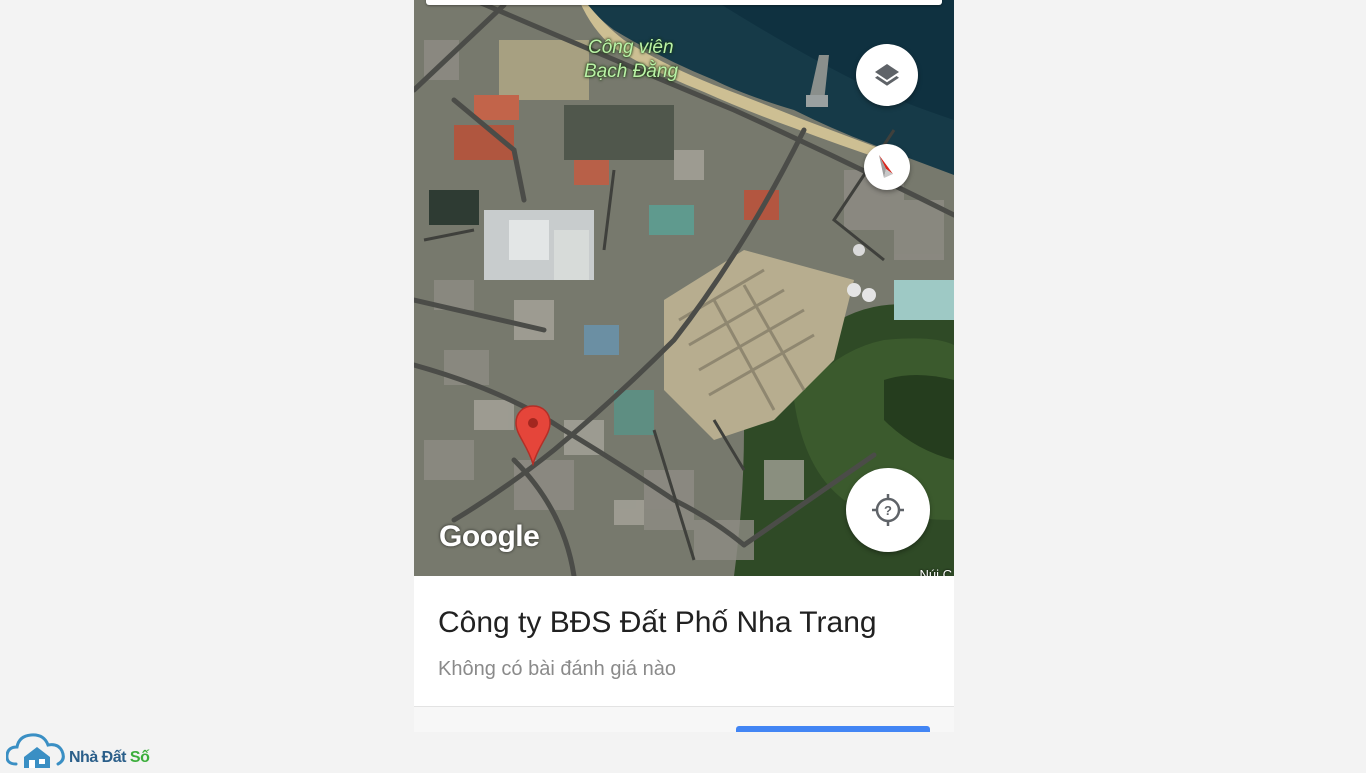 This screenshot has height=773, width=1366. What do you see at coordinates (489, 536) in the screenshot?
I see `google-logo: Google` at bounding box center [489, 536].